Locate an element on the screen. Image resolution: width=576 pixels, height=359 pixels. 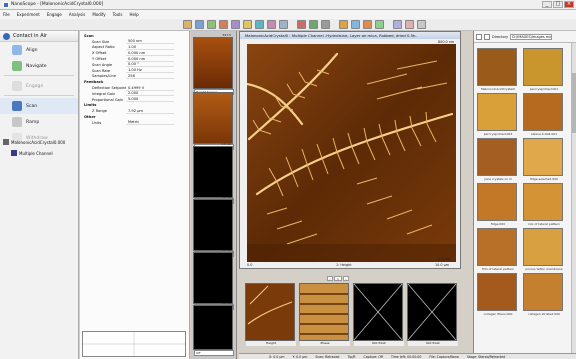
channel-5-preview: 1.0 nA Off is located at coordinates (213, 279).